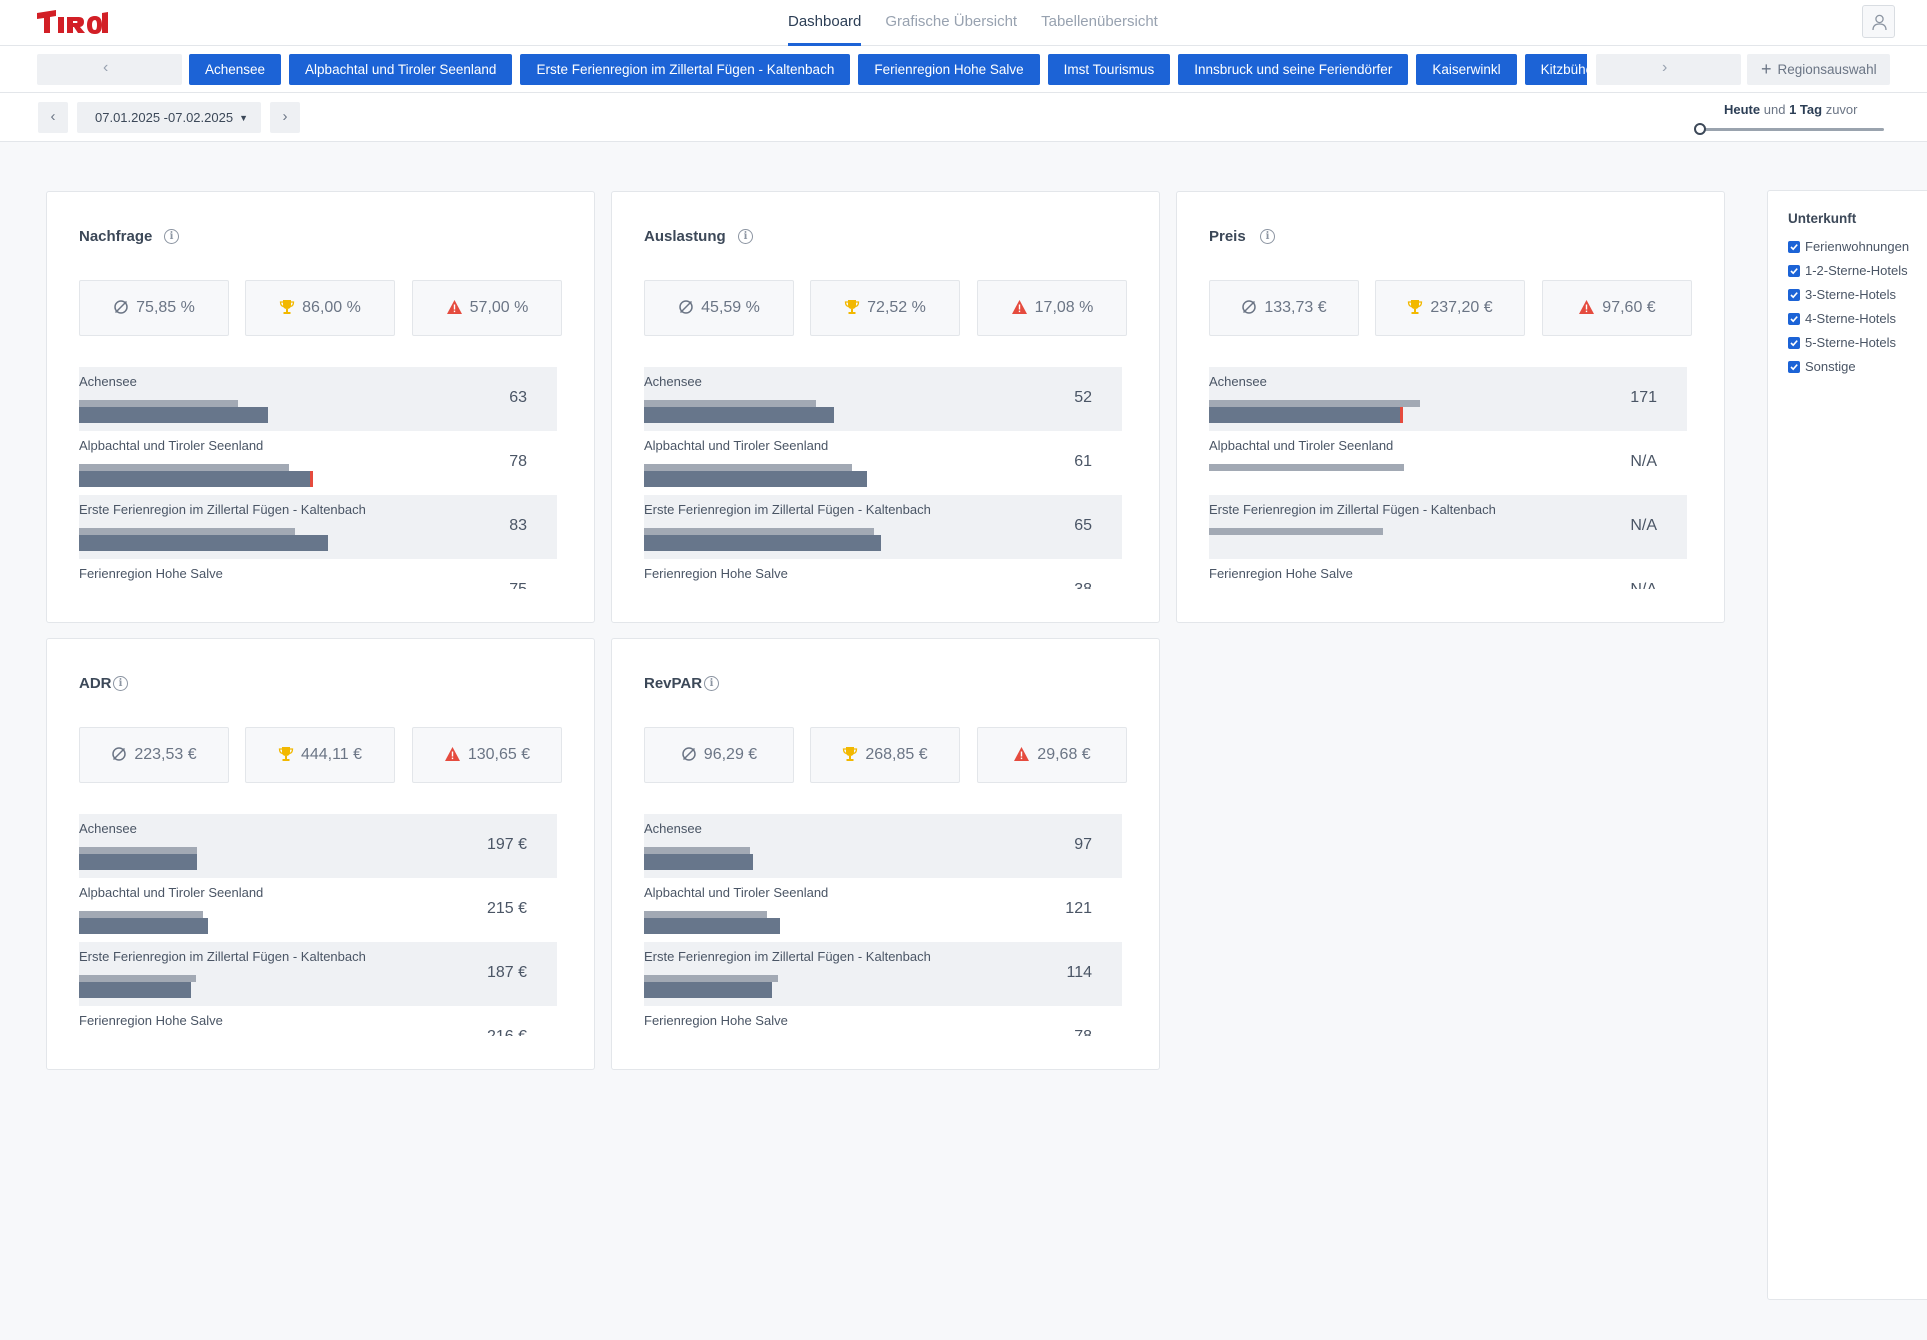 This screenshot has width=1927, height=1340. I want to click on next-period-button: ›, so click(285, 117).